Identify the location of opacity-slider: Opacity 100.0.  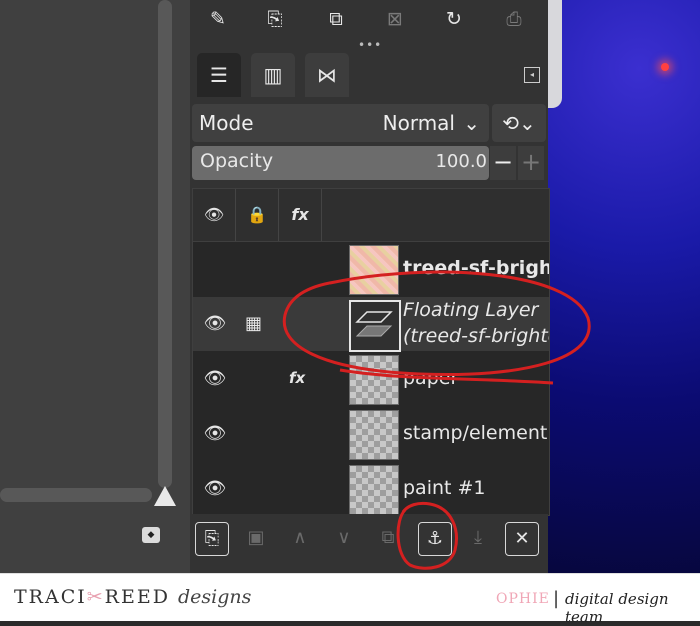
(340, 163).